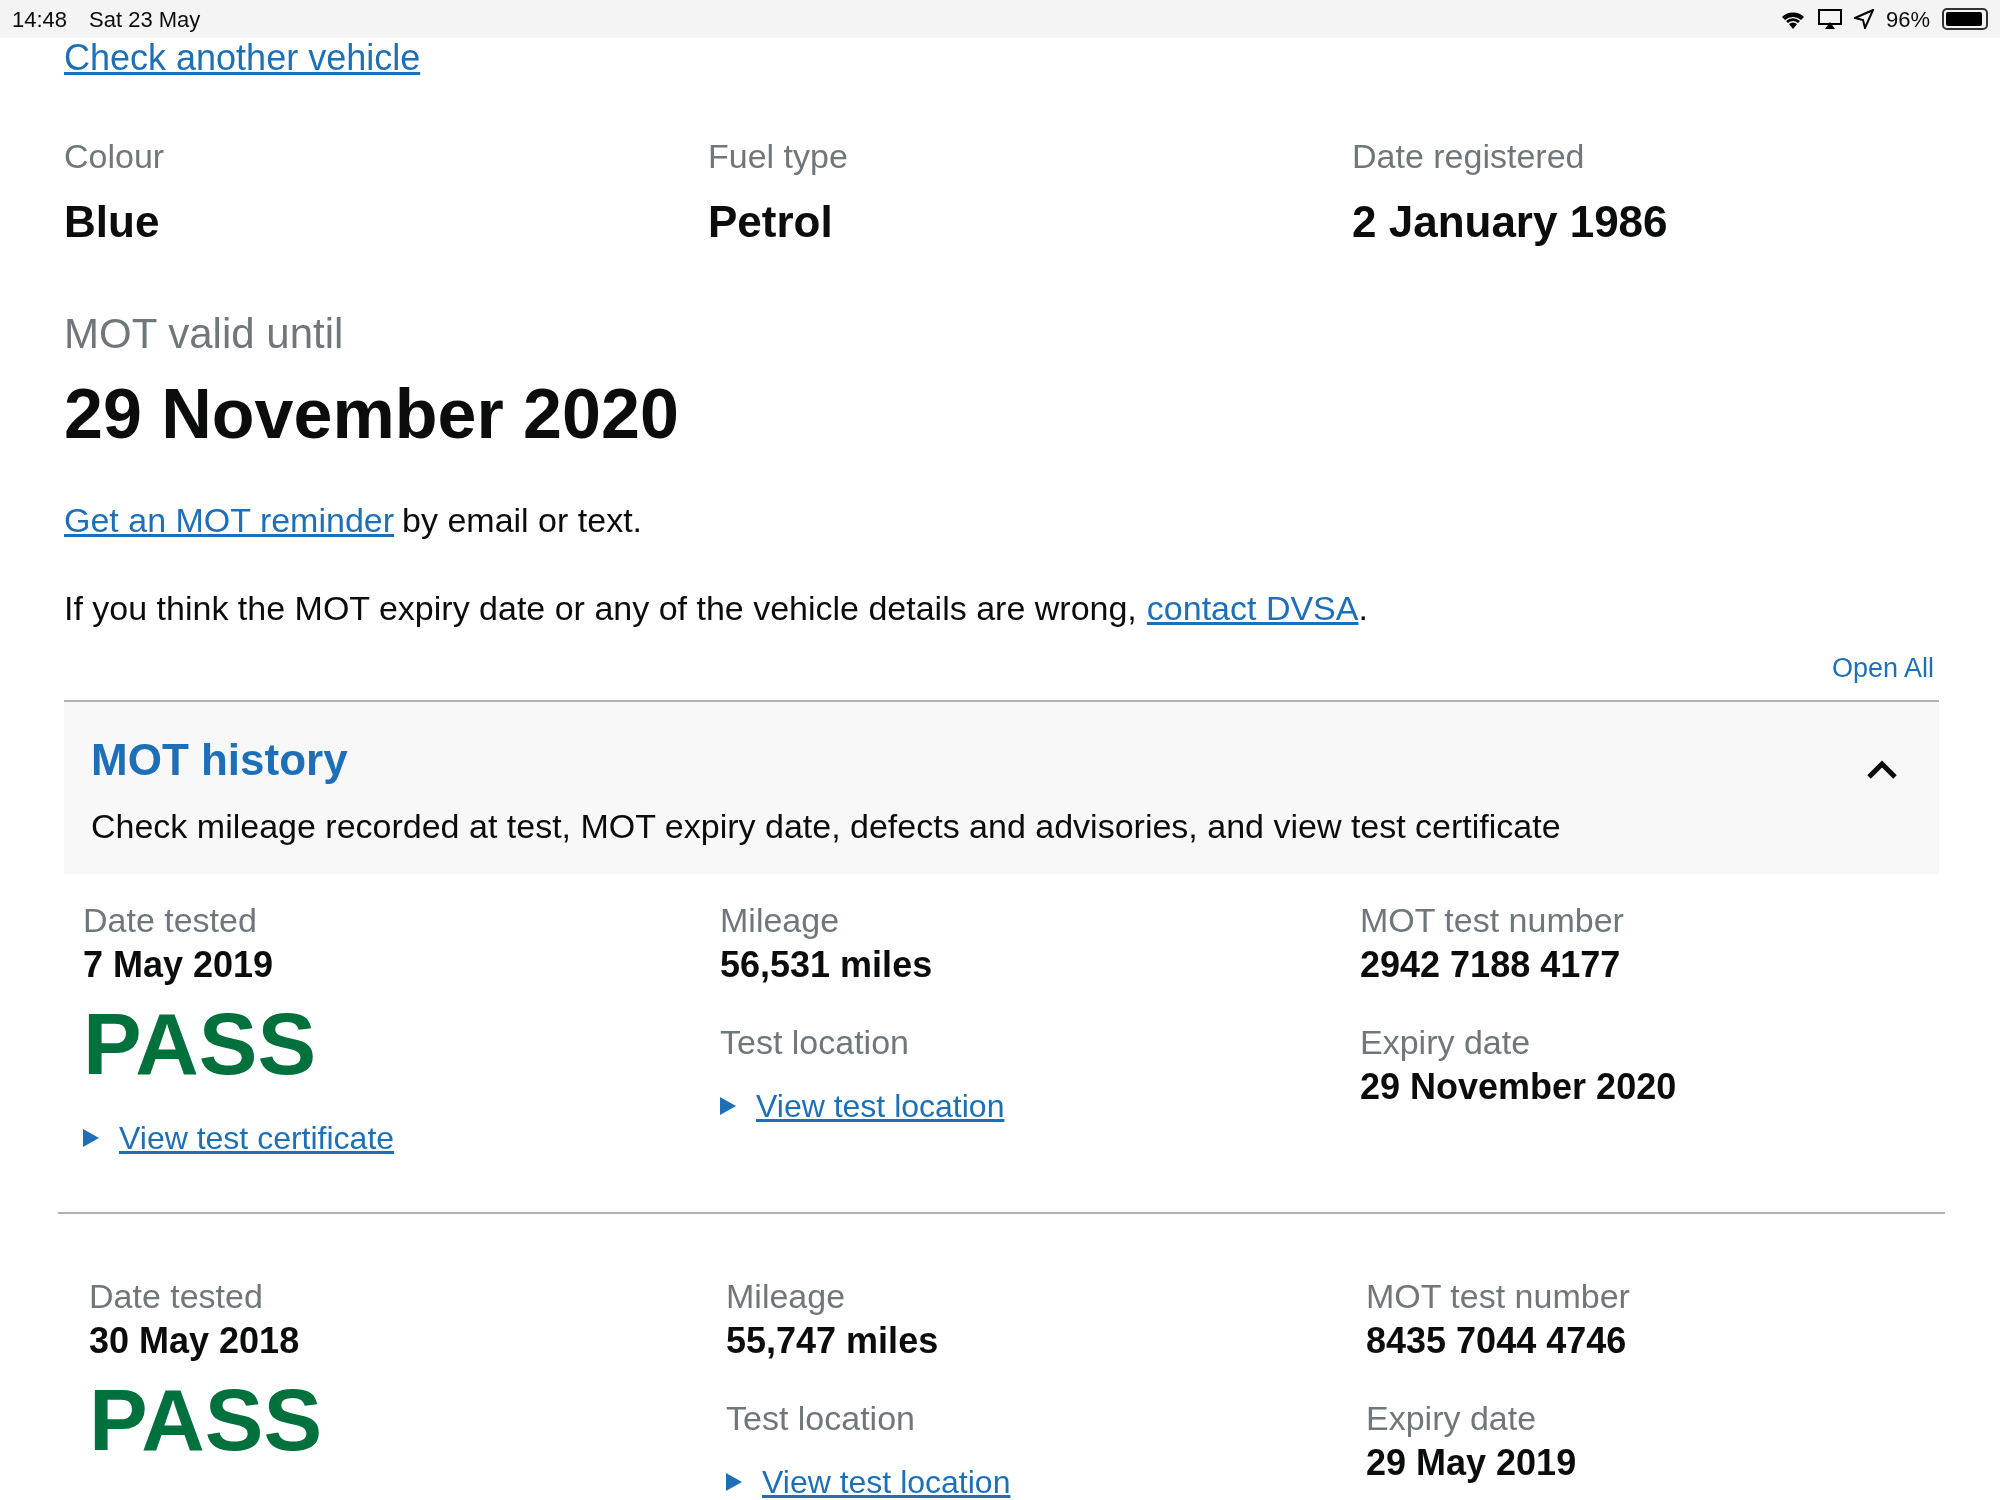 The image size is (2000, 1500). I want to click on open-all-button: Open All, so click(1882, 668).